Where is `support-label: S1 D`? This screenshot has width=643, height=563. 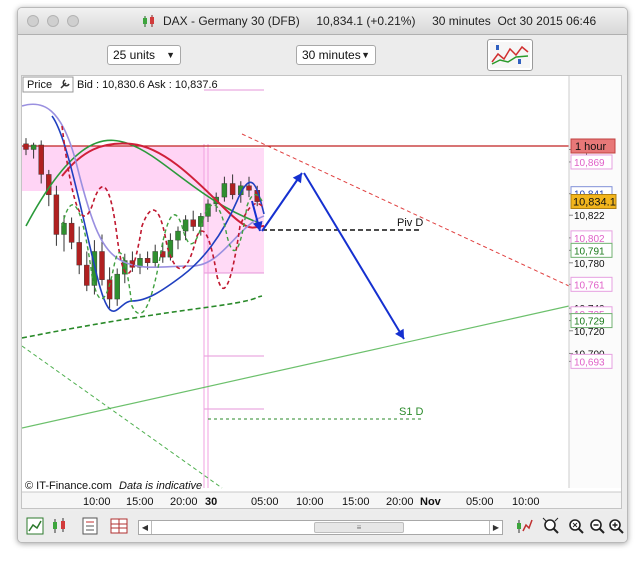
support-label: S1 D is located at coordinates (411, 412).